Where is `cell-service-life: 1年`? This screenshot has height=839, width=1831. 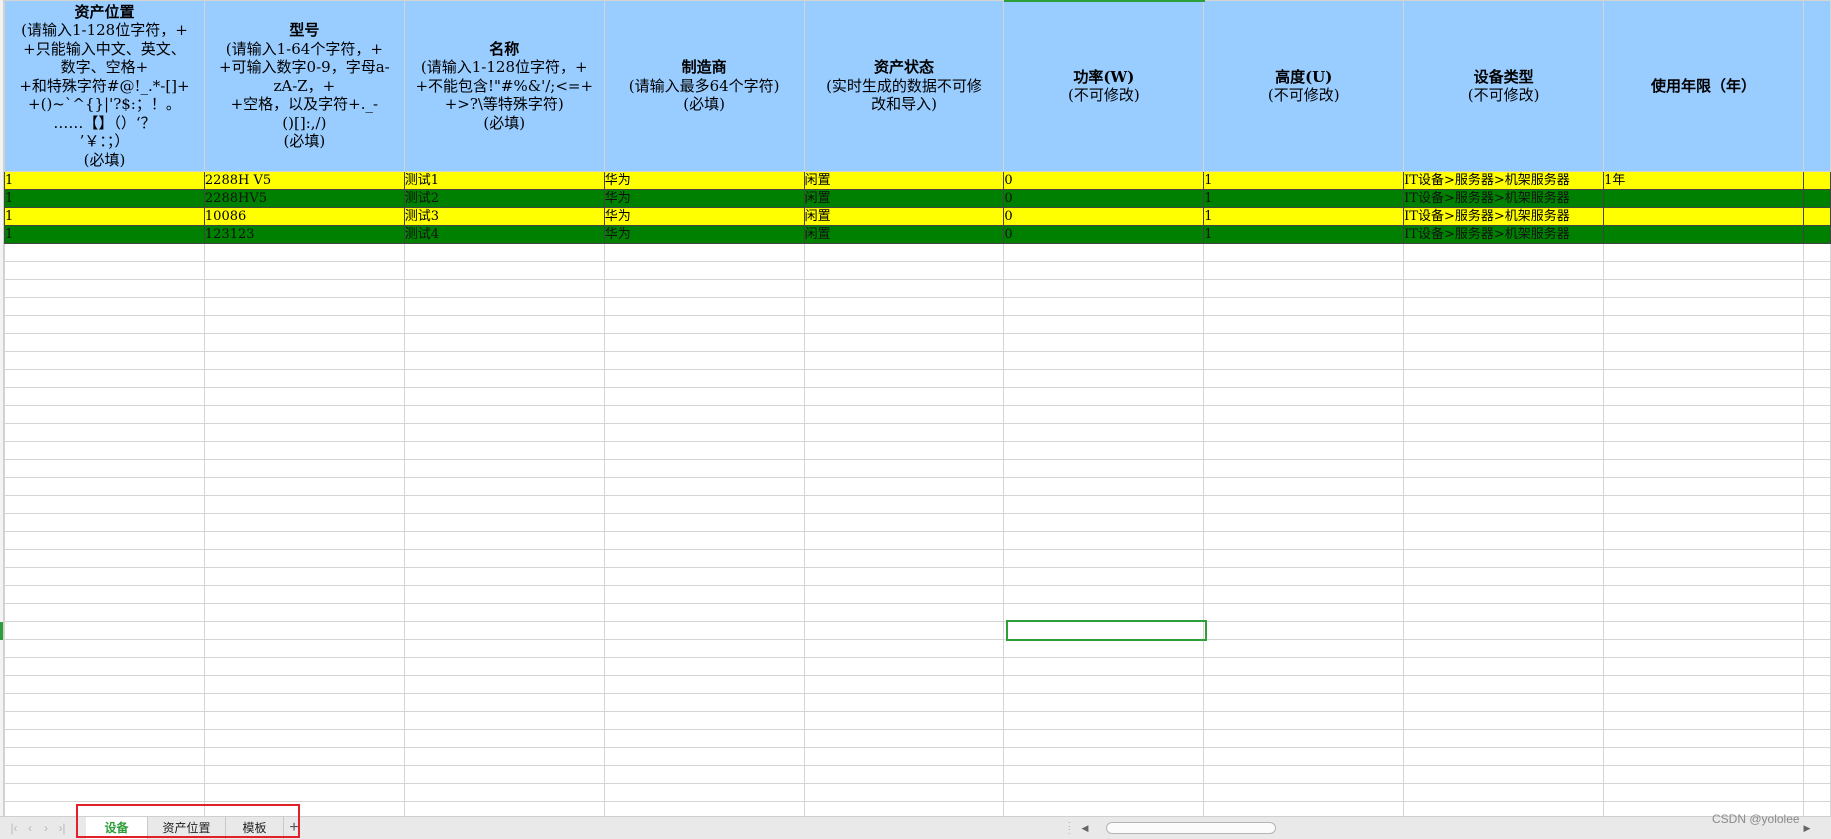
cell-service-life: 1年 is located at coordinates (1703, 180).